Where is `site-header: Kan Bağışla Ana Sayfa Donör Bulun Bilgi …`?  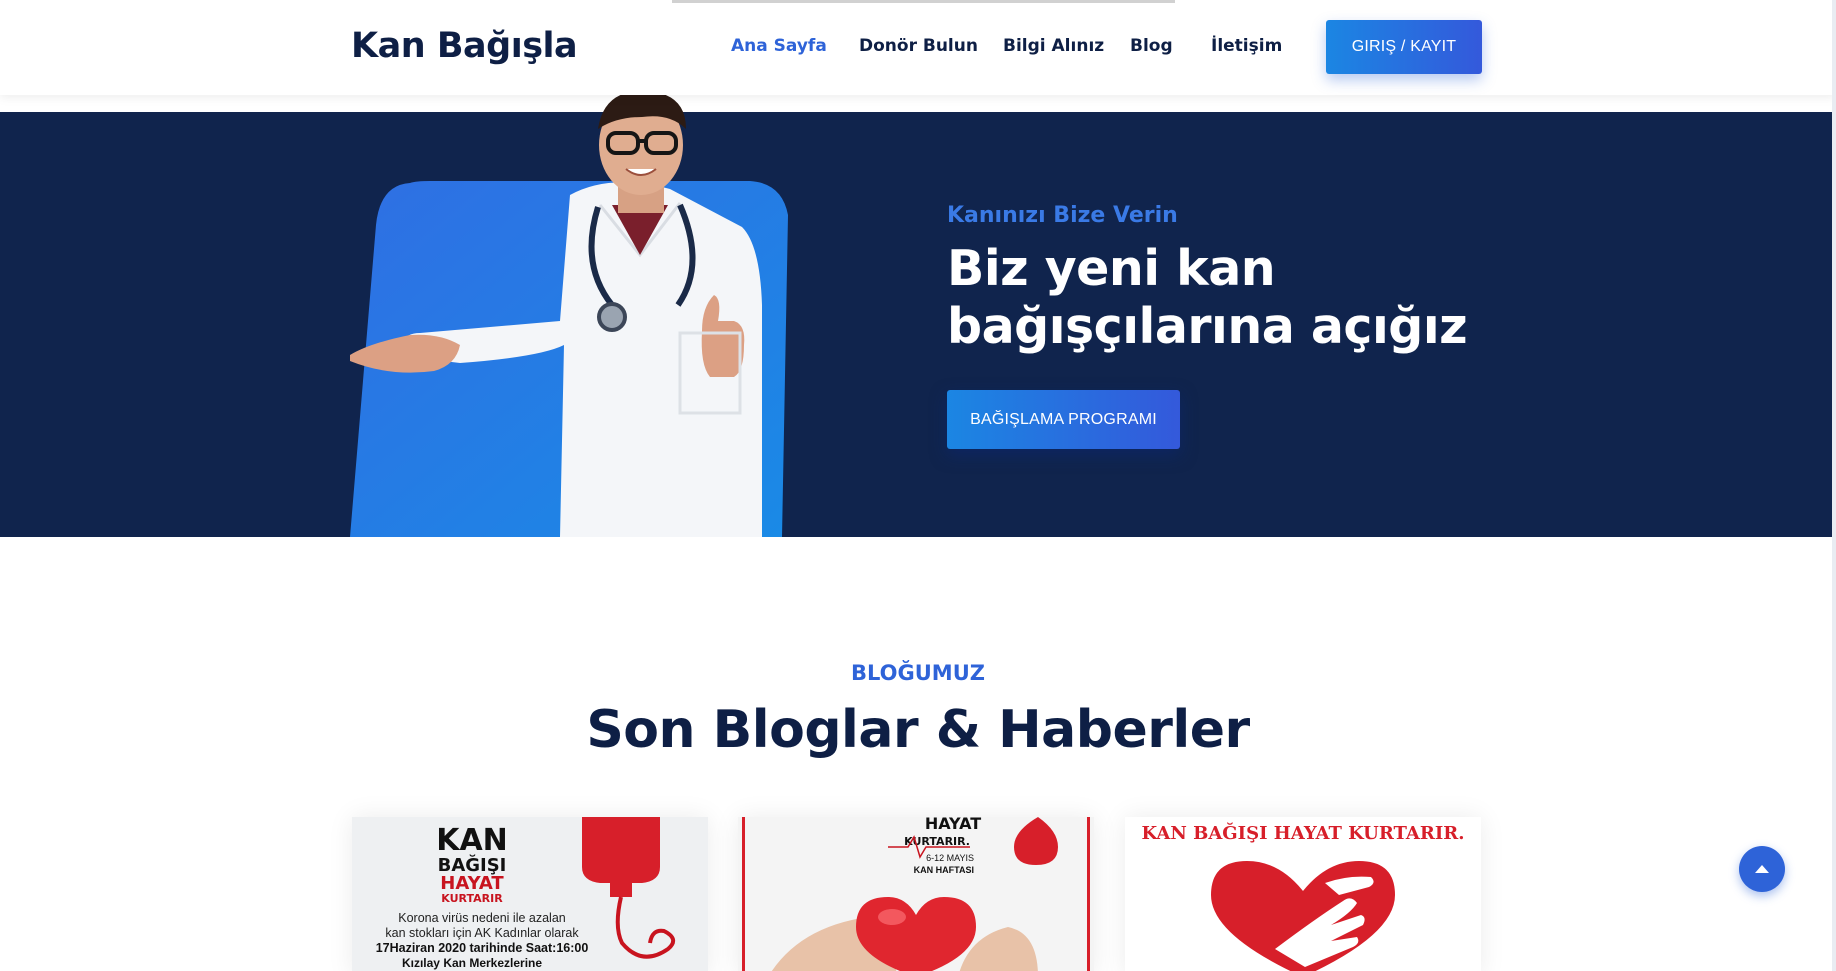 site-header: Kan Bağışla Ana Sayfa Donör Bulun Bilgi … is located at coordinates (918, 47).